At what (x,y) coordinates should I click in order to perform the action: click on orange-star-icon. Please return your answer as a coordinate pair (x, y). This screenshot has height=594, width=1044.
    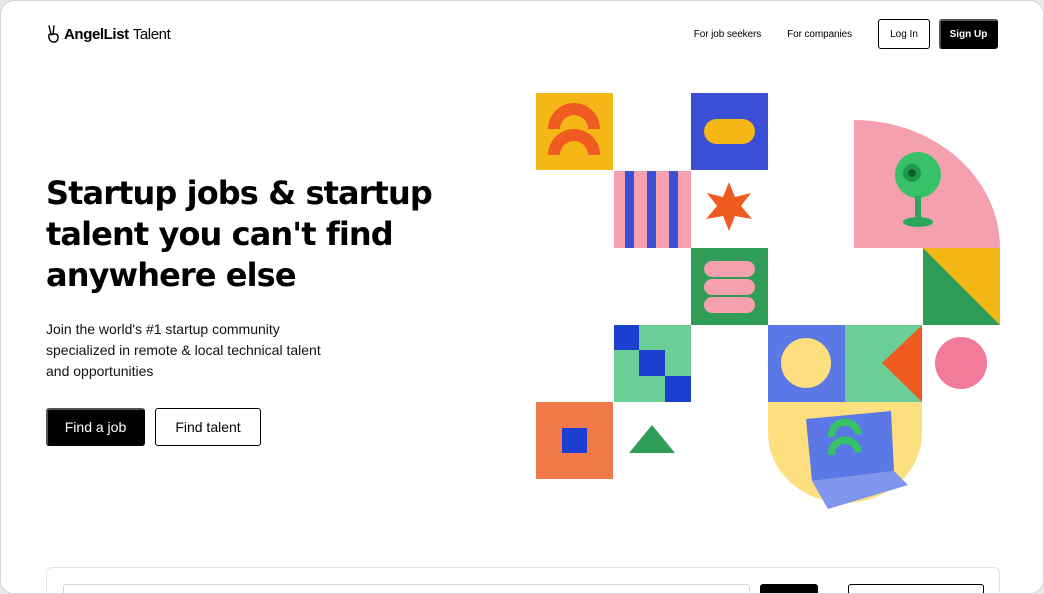
    Looking at the image, I should click on (729, 206).